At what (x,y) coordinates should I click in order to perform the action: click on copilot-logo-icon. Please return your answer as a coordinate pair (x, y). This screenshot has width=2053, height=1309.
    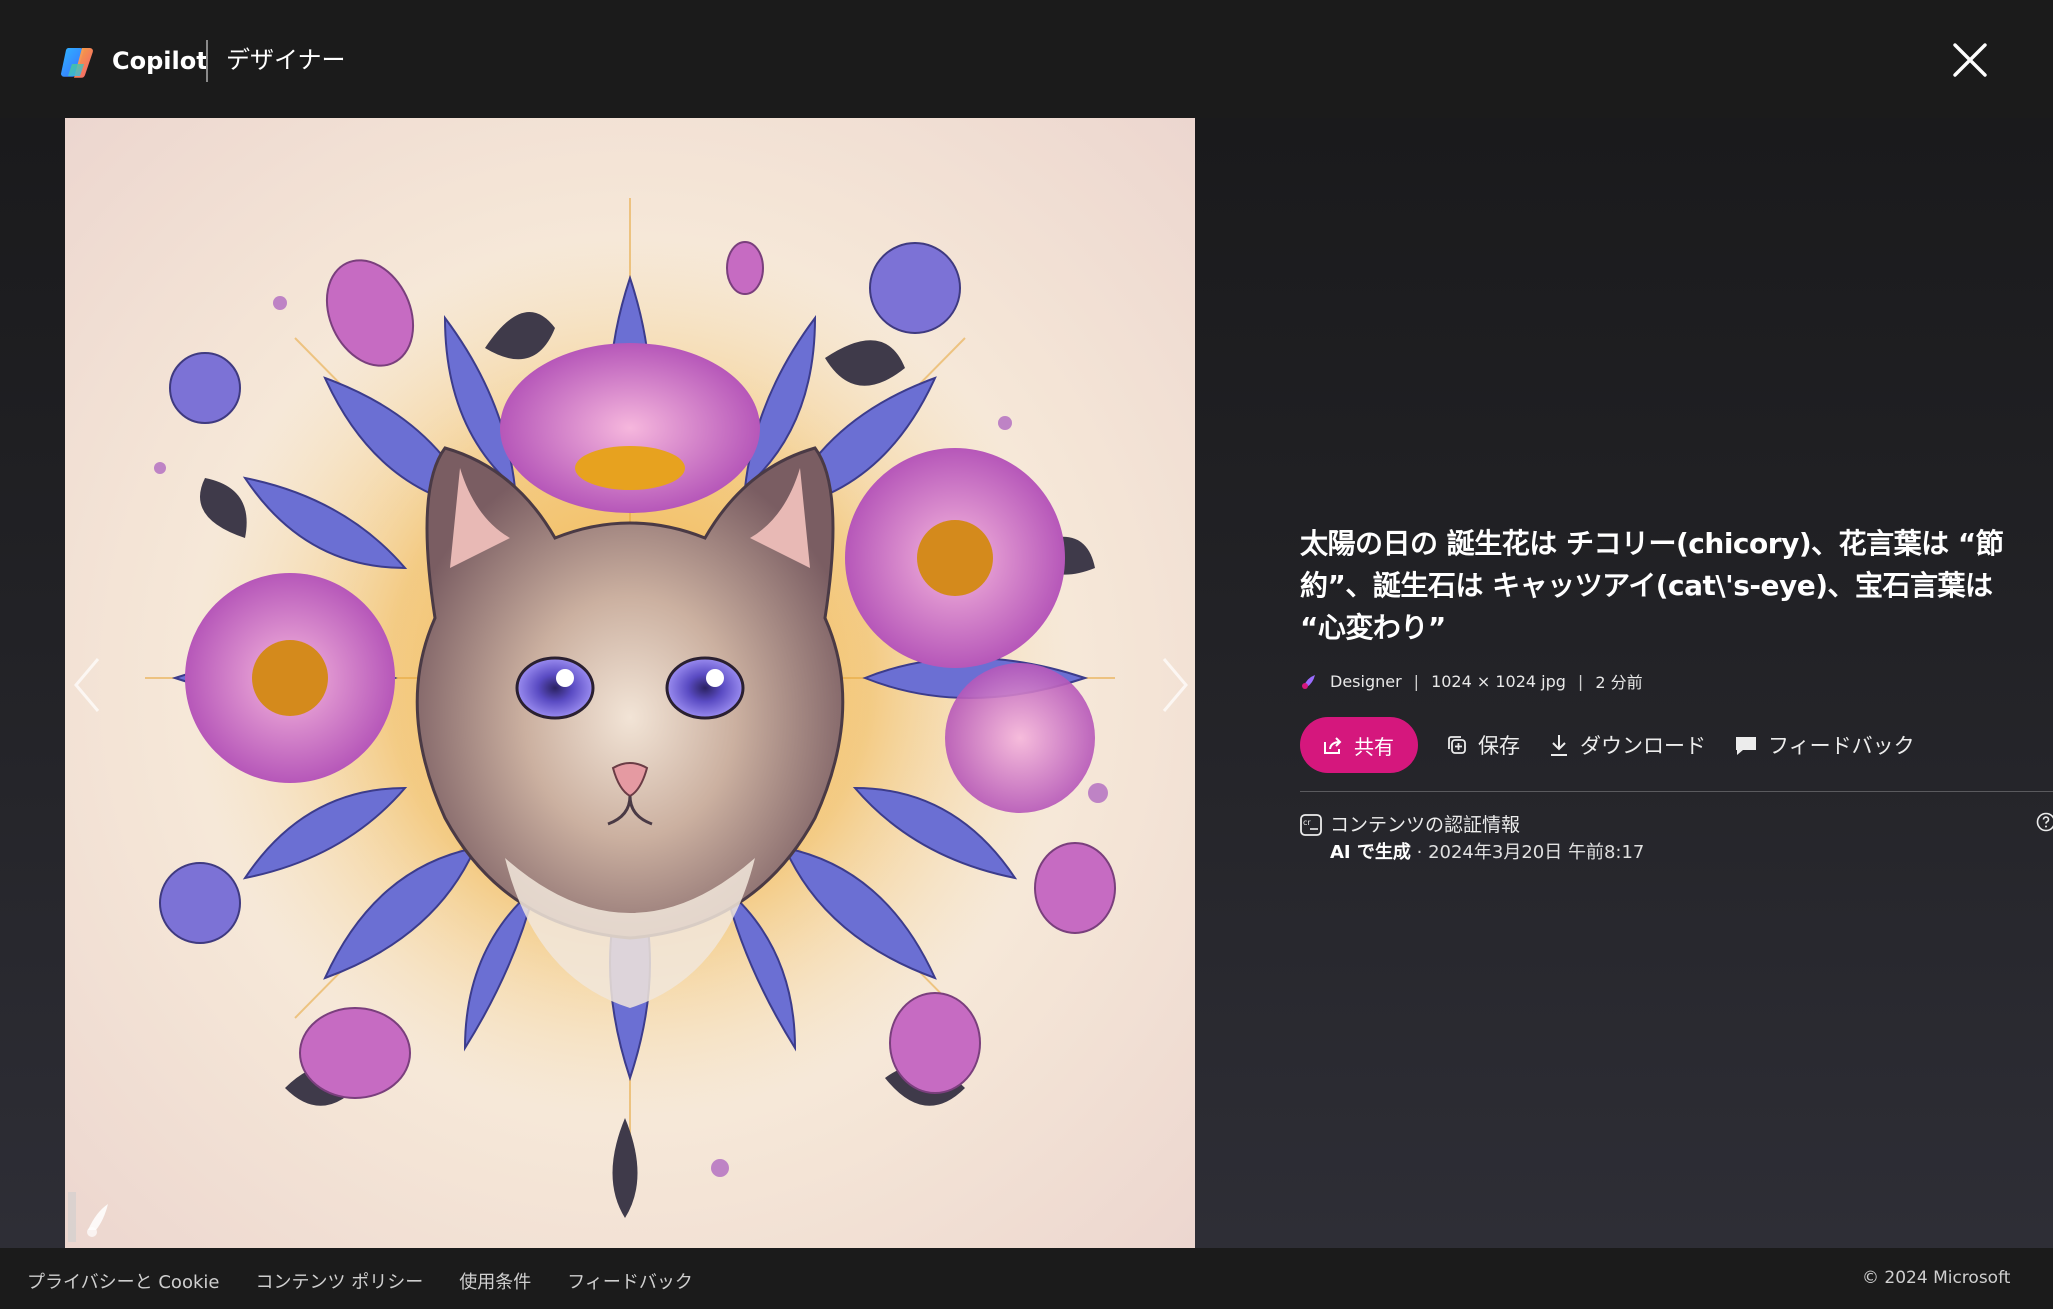
    Looking at the image, I should click on (79, 62).